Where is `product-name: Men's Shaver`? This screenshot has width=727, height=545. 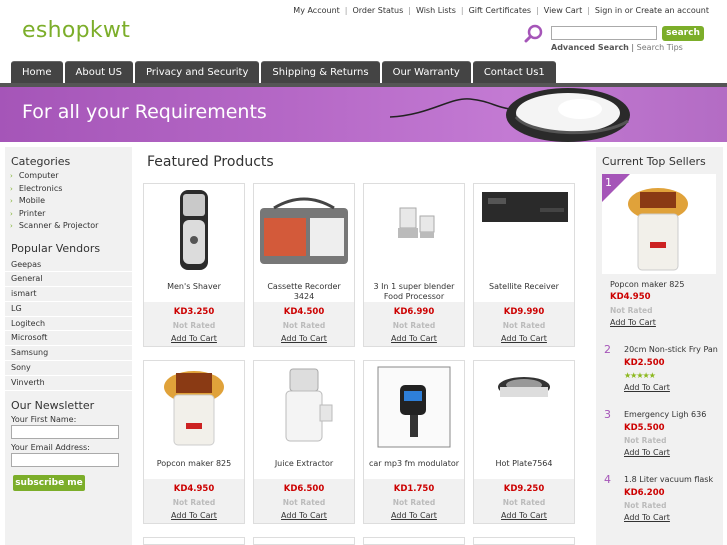
product-name: Men's Shaver is located at coordinates (194, 287).